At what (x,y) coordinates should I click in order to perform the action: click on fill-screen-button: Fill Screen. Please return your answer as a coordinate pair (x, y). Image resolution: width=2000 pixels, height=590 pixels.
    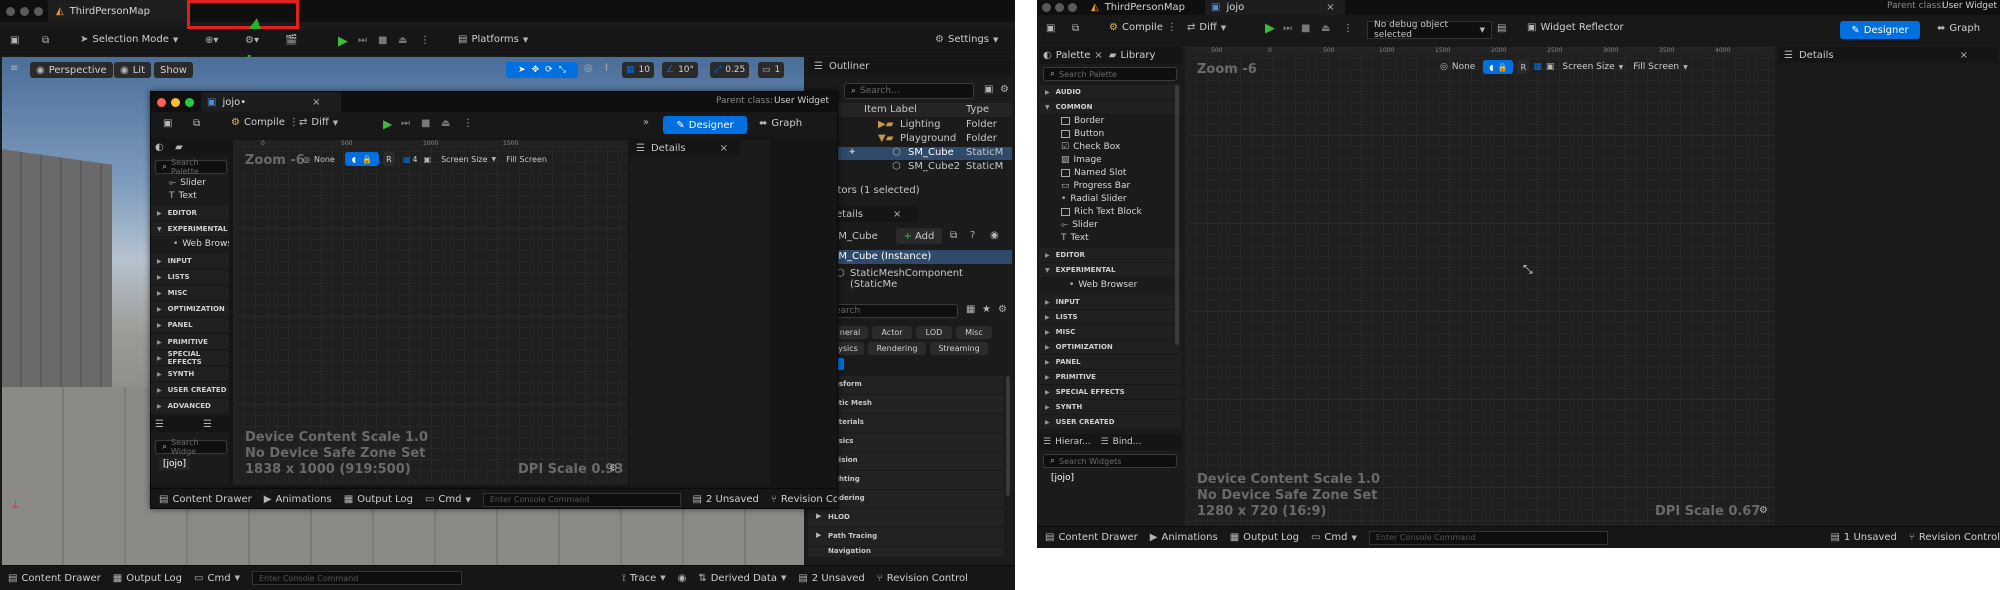
    Looking at the image, I should click on (526, 159).